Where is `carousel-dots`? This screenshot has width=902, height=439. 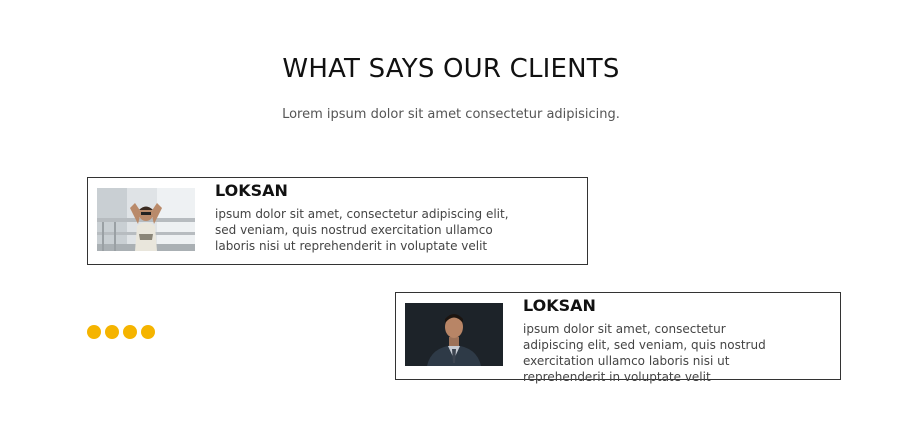
carousel-dots is located at coordinates (121, 332).